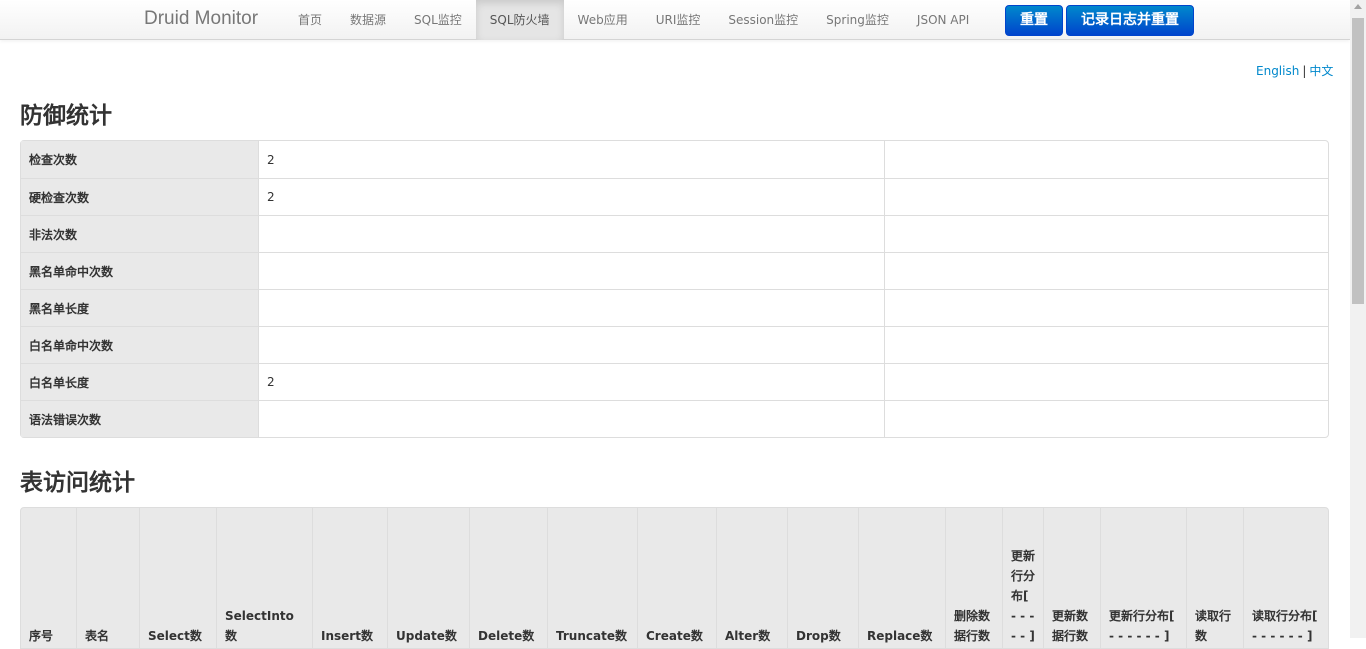 The image size is (1366, 649). Describe the element at coordinates (48, 578) in the screenshot. I see `col-header-index: 序号` at that location.